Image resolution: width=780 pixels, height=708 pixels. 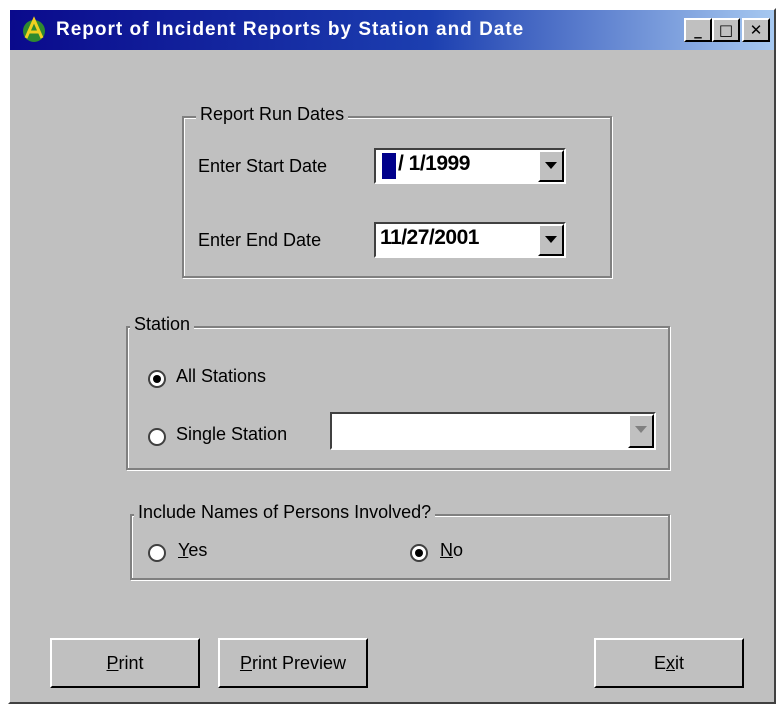 I want to click on names-no-label: No, so click(x=451, y=550).